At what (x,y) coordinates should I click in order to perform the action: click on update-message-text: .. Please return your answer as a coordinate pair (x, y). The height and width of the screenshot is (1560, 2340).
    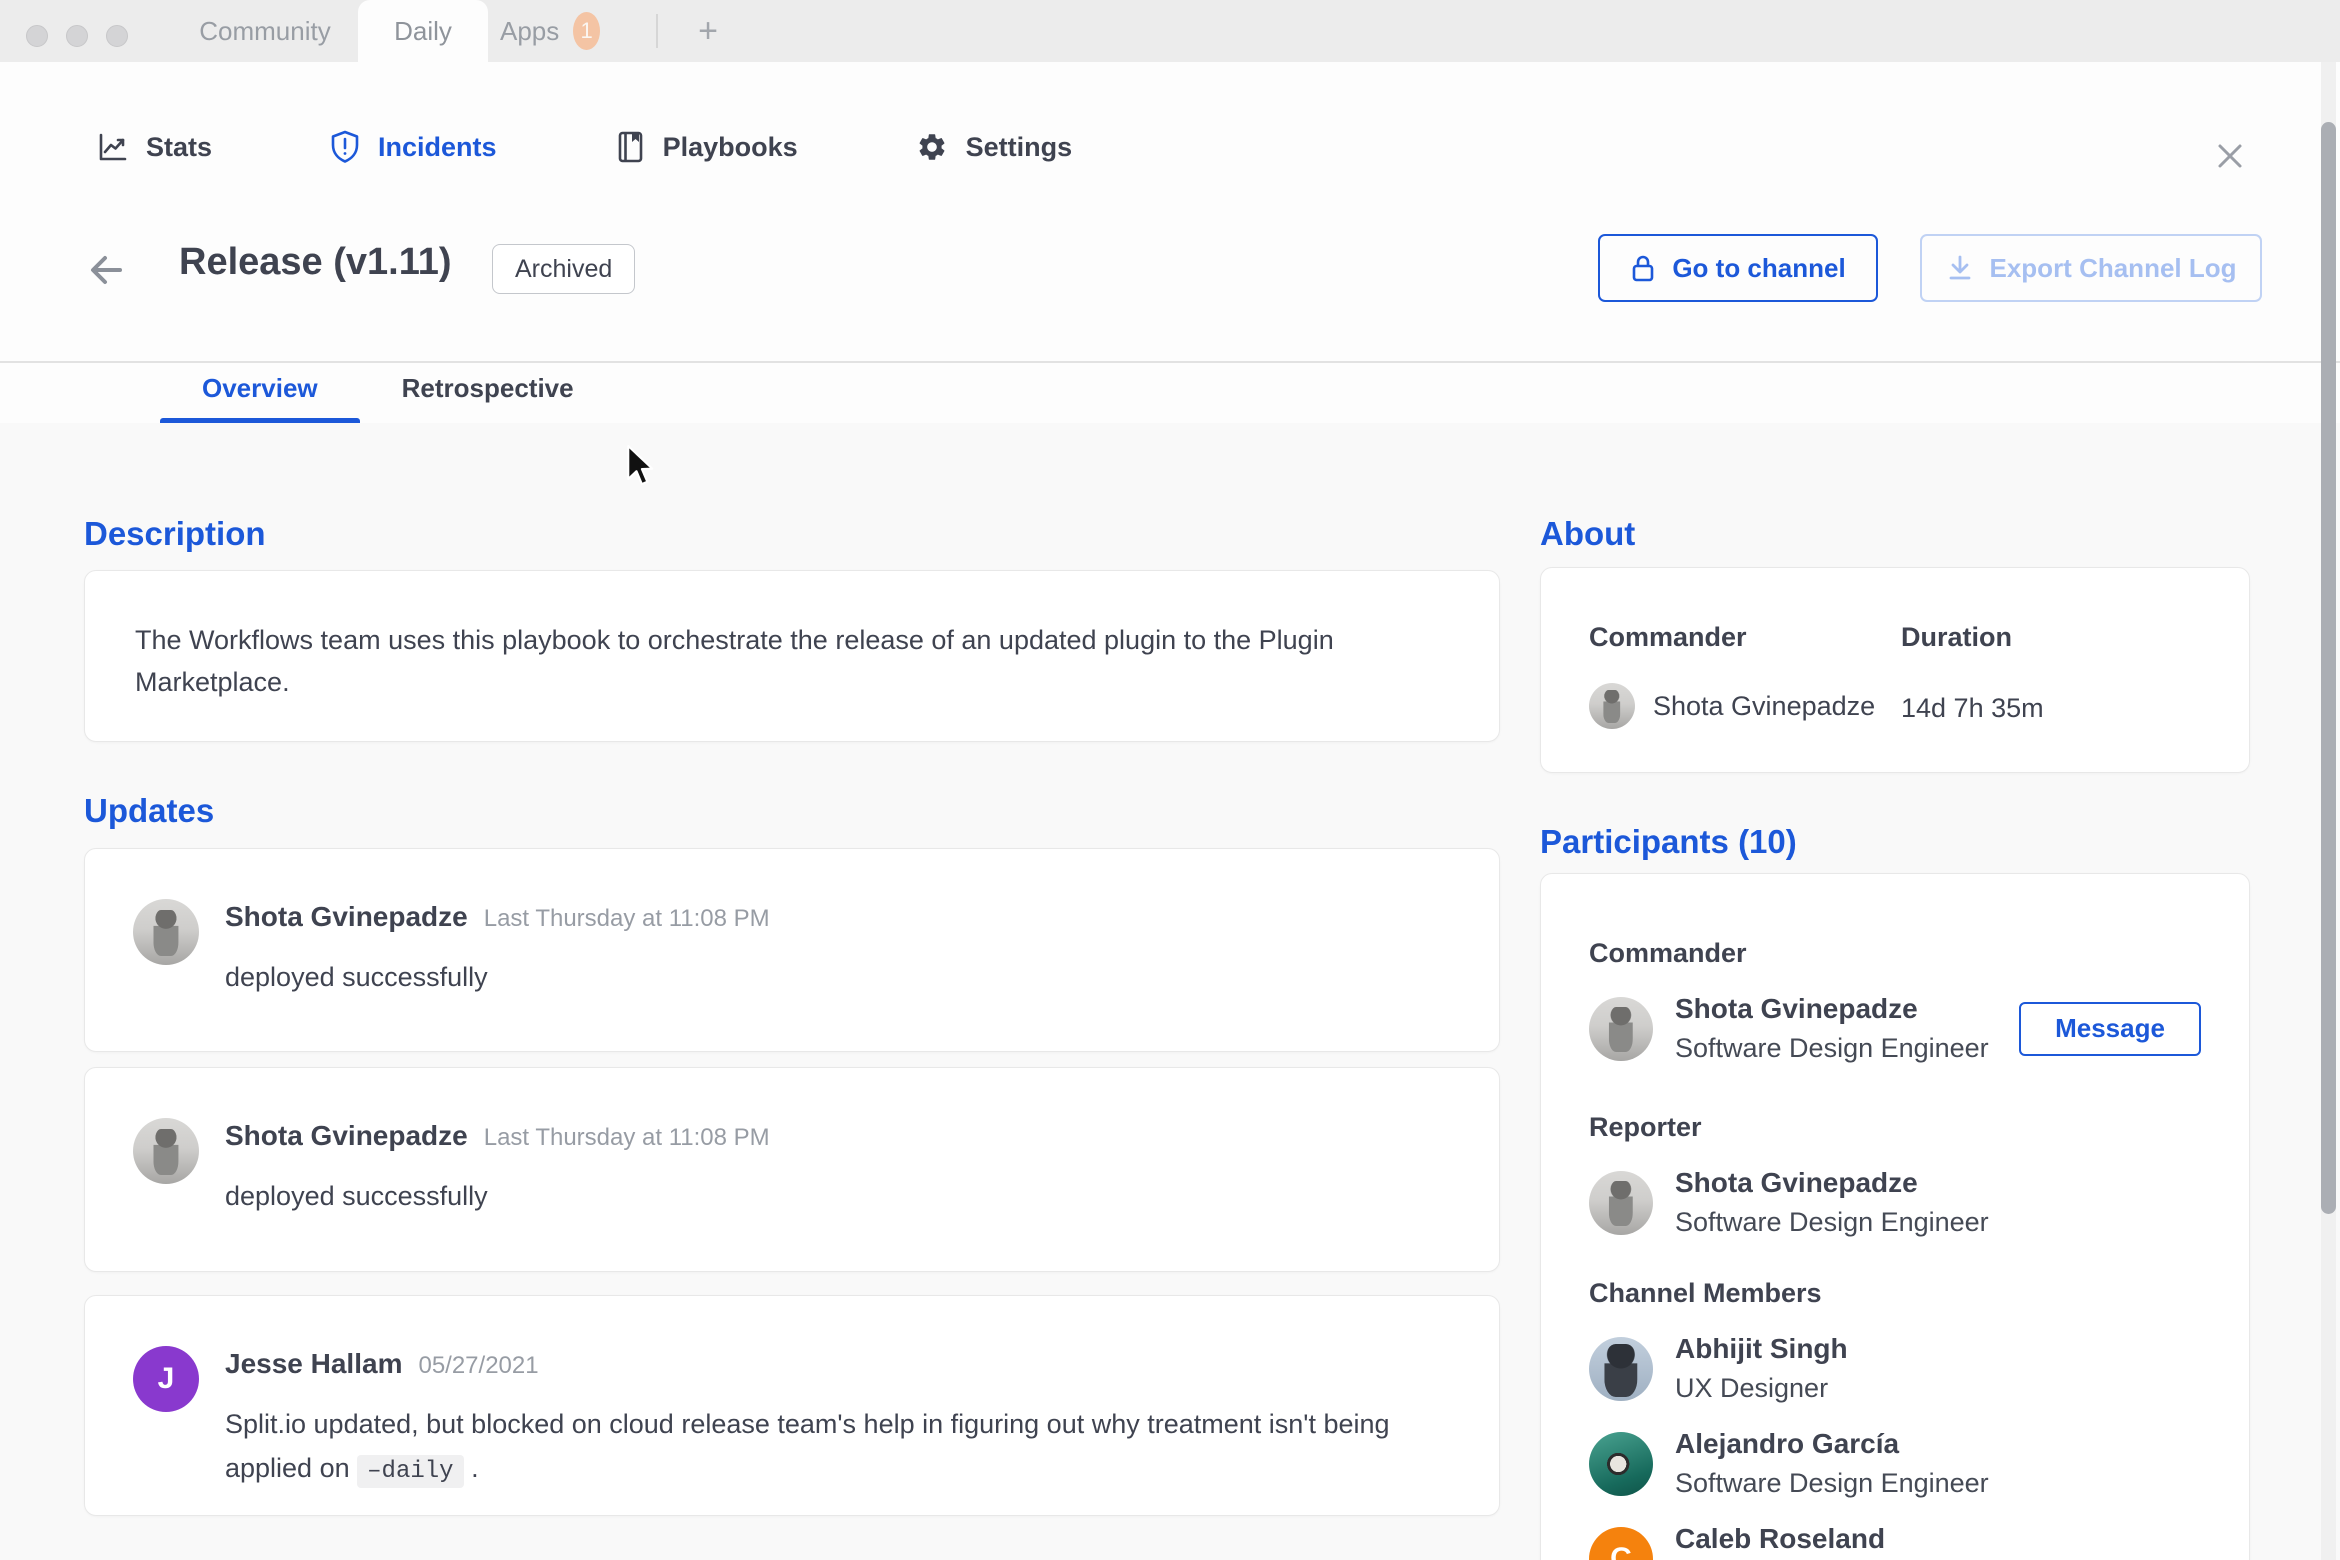
    Looking at the image, I should click on (475, 1468).